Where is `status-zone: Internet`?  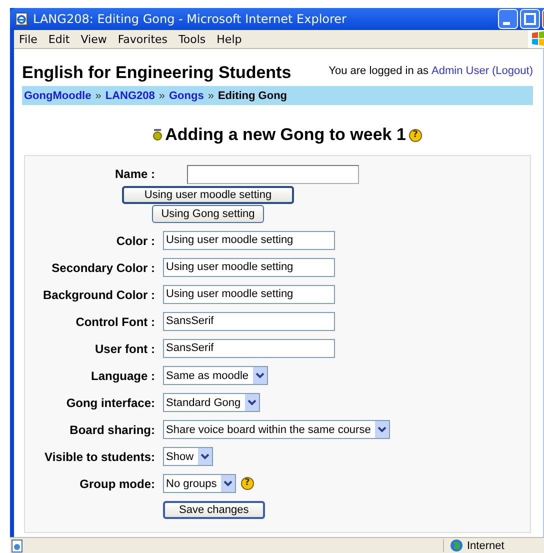
status-zone: Internet is located at coordinates (485, 546).